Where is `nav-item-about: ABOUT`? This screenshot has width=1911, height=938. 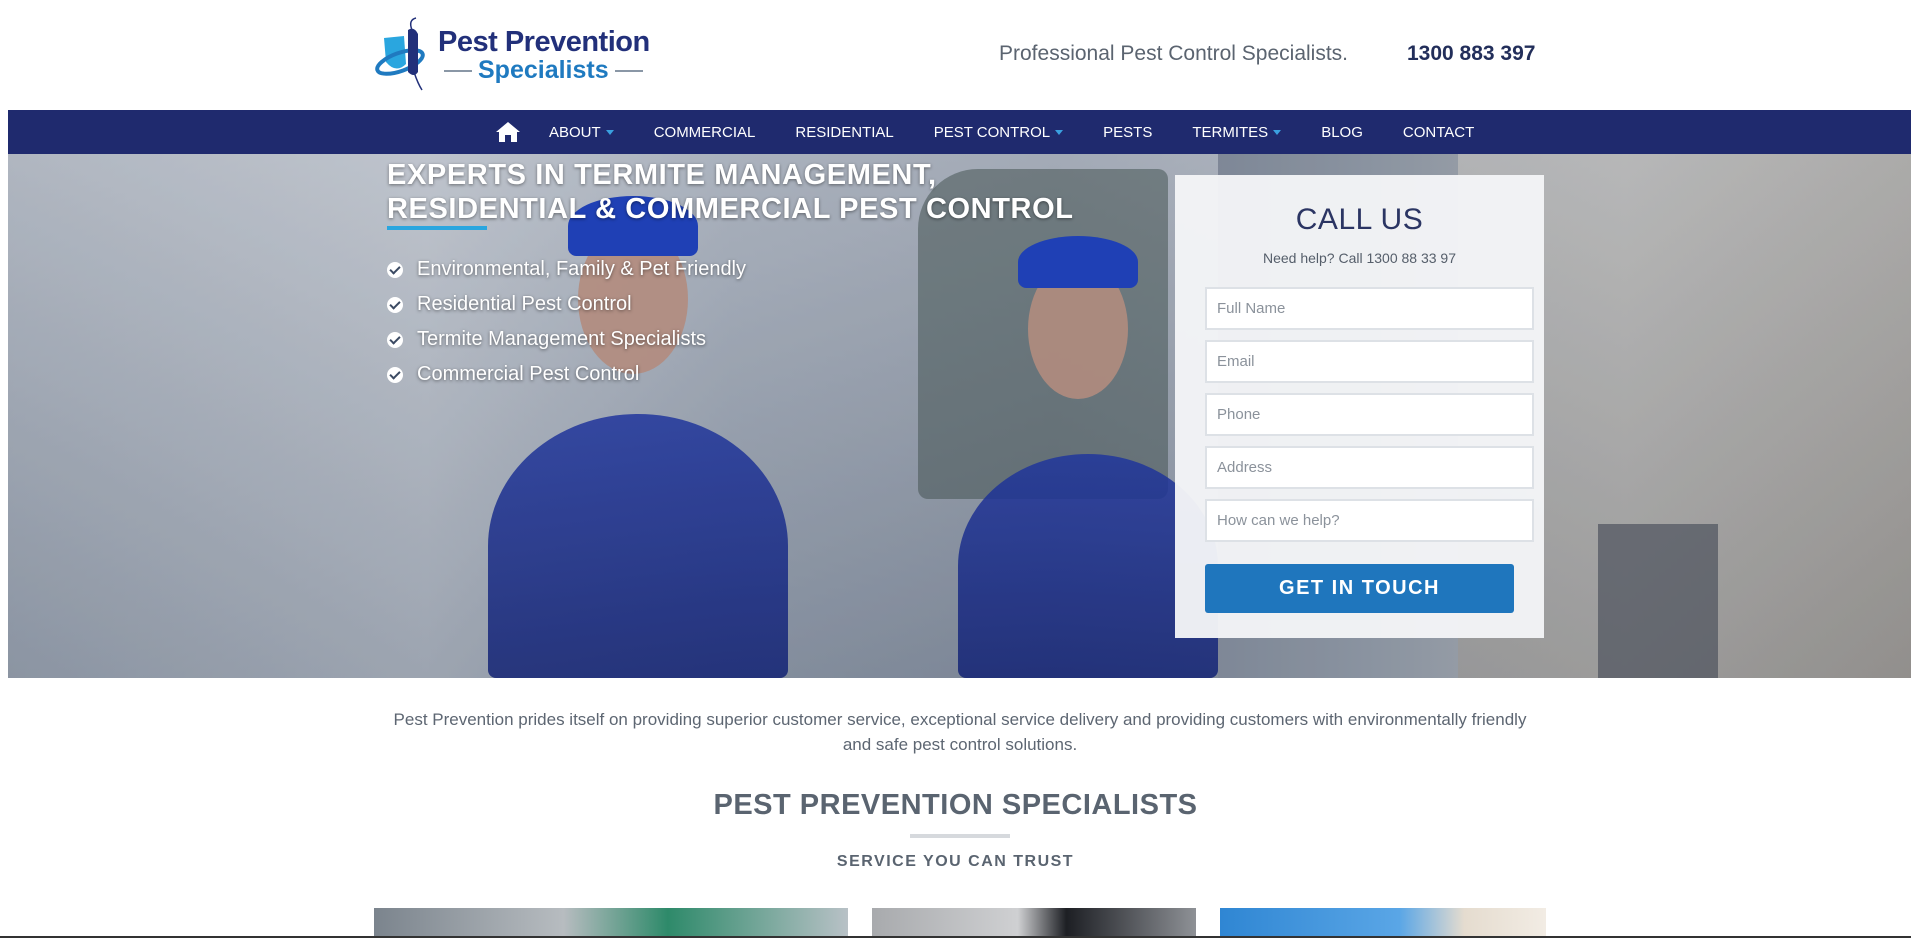
nav-item-about: ABOUT is located at coordinates (581, 132).